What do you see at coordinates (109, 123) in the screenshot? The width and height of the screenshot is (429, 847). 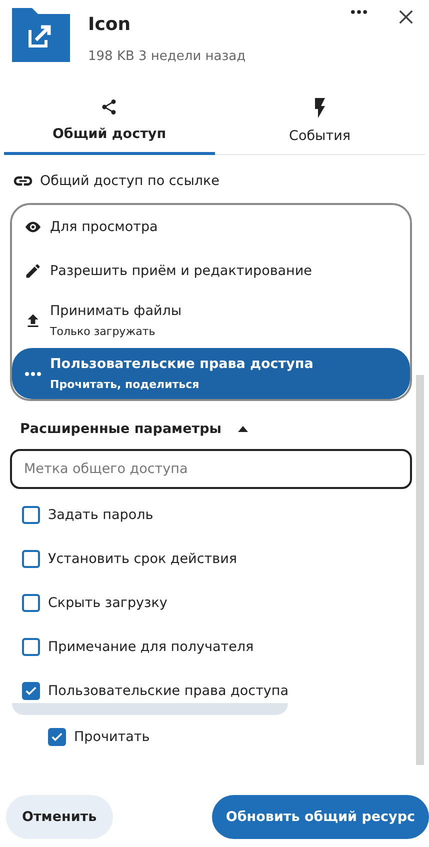 I see `tab: Общий доступ` at bounding box center [109, 123].